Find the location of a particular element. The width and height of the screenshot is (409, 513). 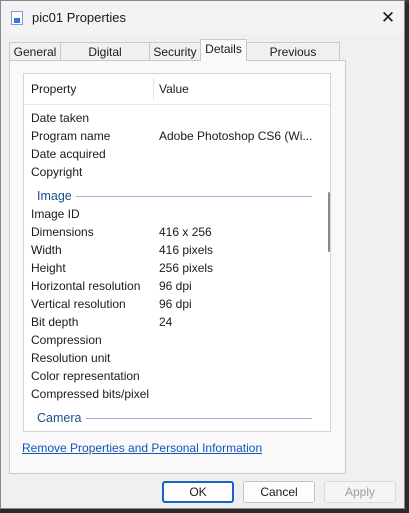

header-divider is located at coordinates (177, 104).